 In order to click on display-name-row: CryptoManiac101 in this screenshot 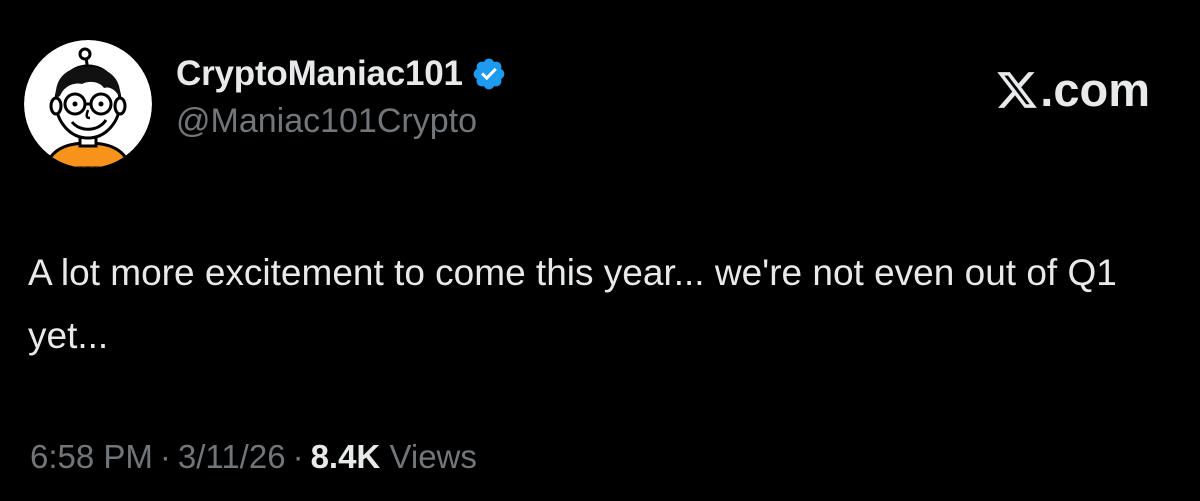, I will do `click(341, 74)`.